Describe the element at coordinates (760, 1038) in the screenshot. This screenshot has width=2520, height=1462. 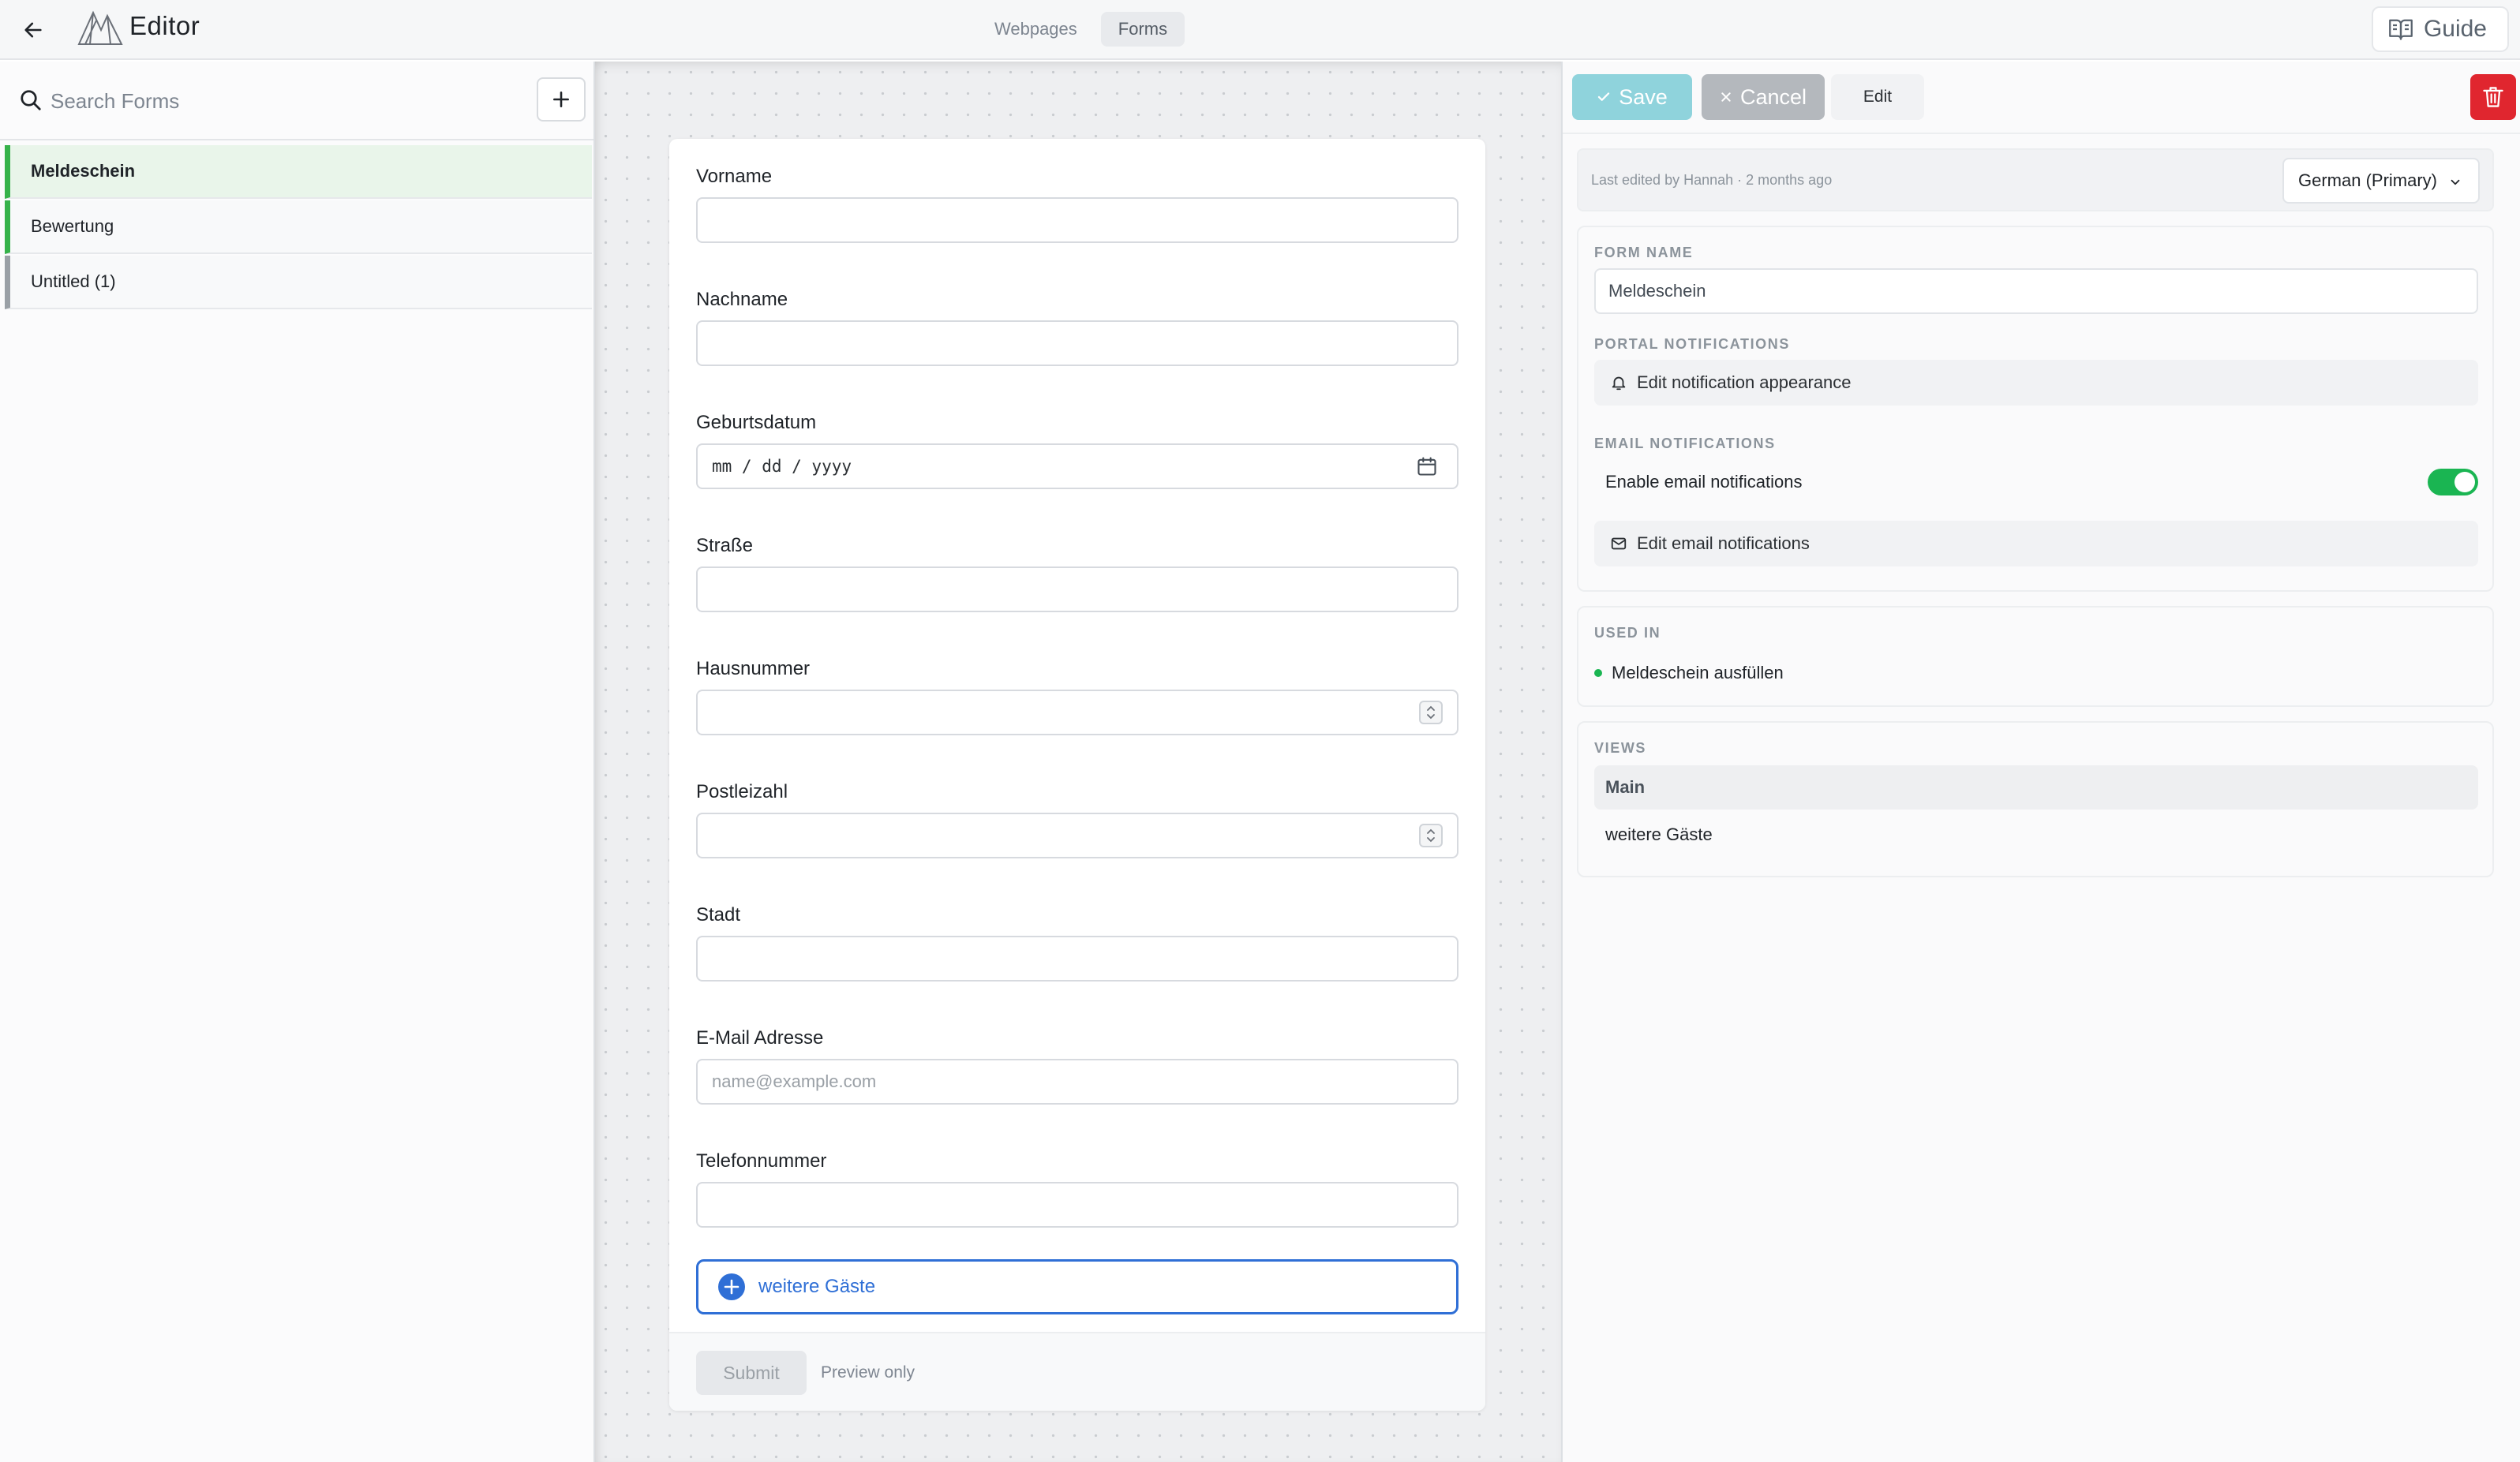
I see `field-label: E-Mail Adresse` at that location.